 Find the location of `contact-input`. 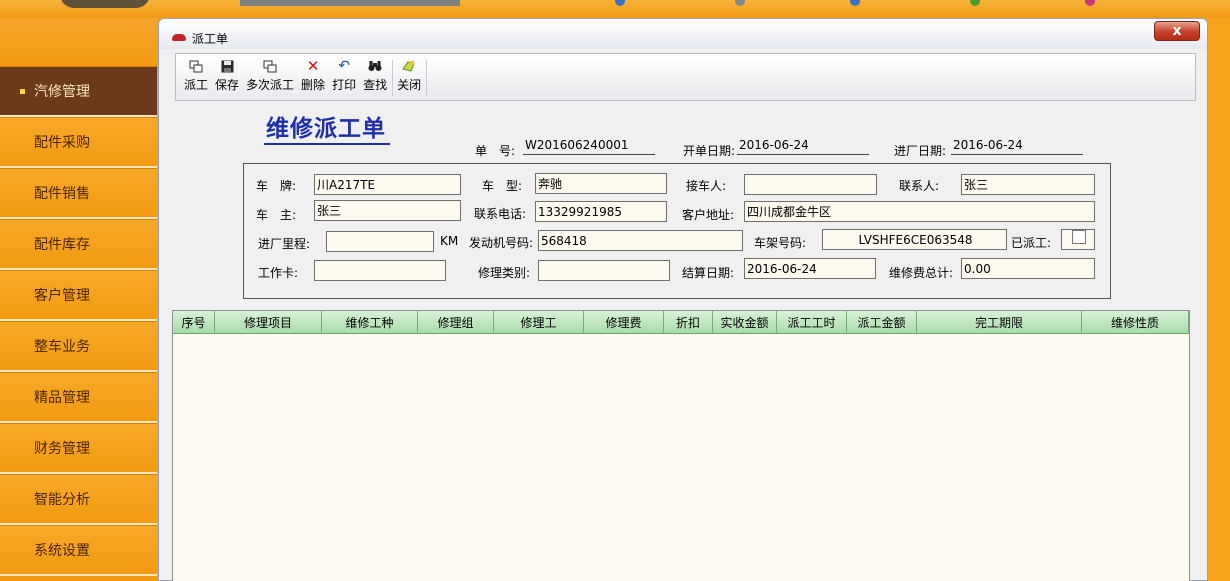

contact-input is located at coordinates (1028, 184).